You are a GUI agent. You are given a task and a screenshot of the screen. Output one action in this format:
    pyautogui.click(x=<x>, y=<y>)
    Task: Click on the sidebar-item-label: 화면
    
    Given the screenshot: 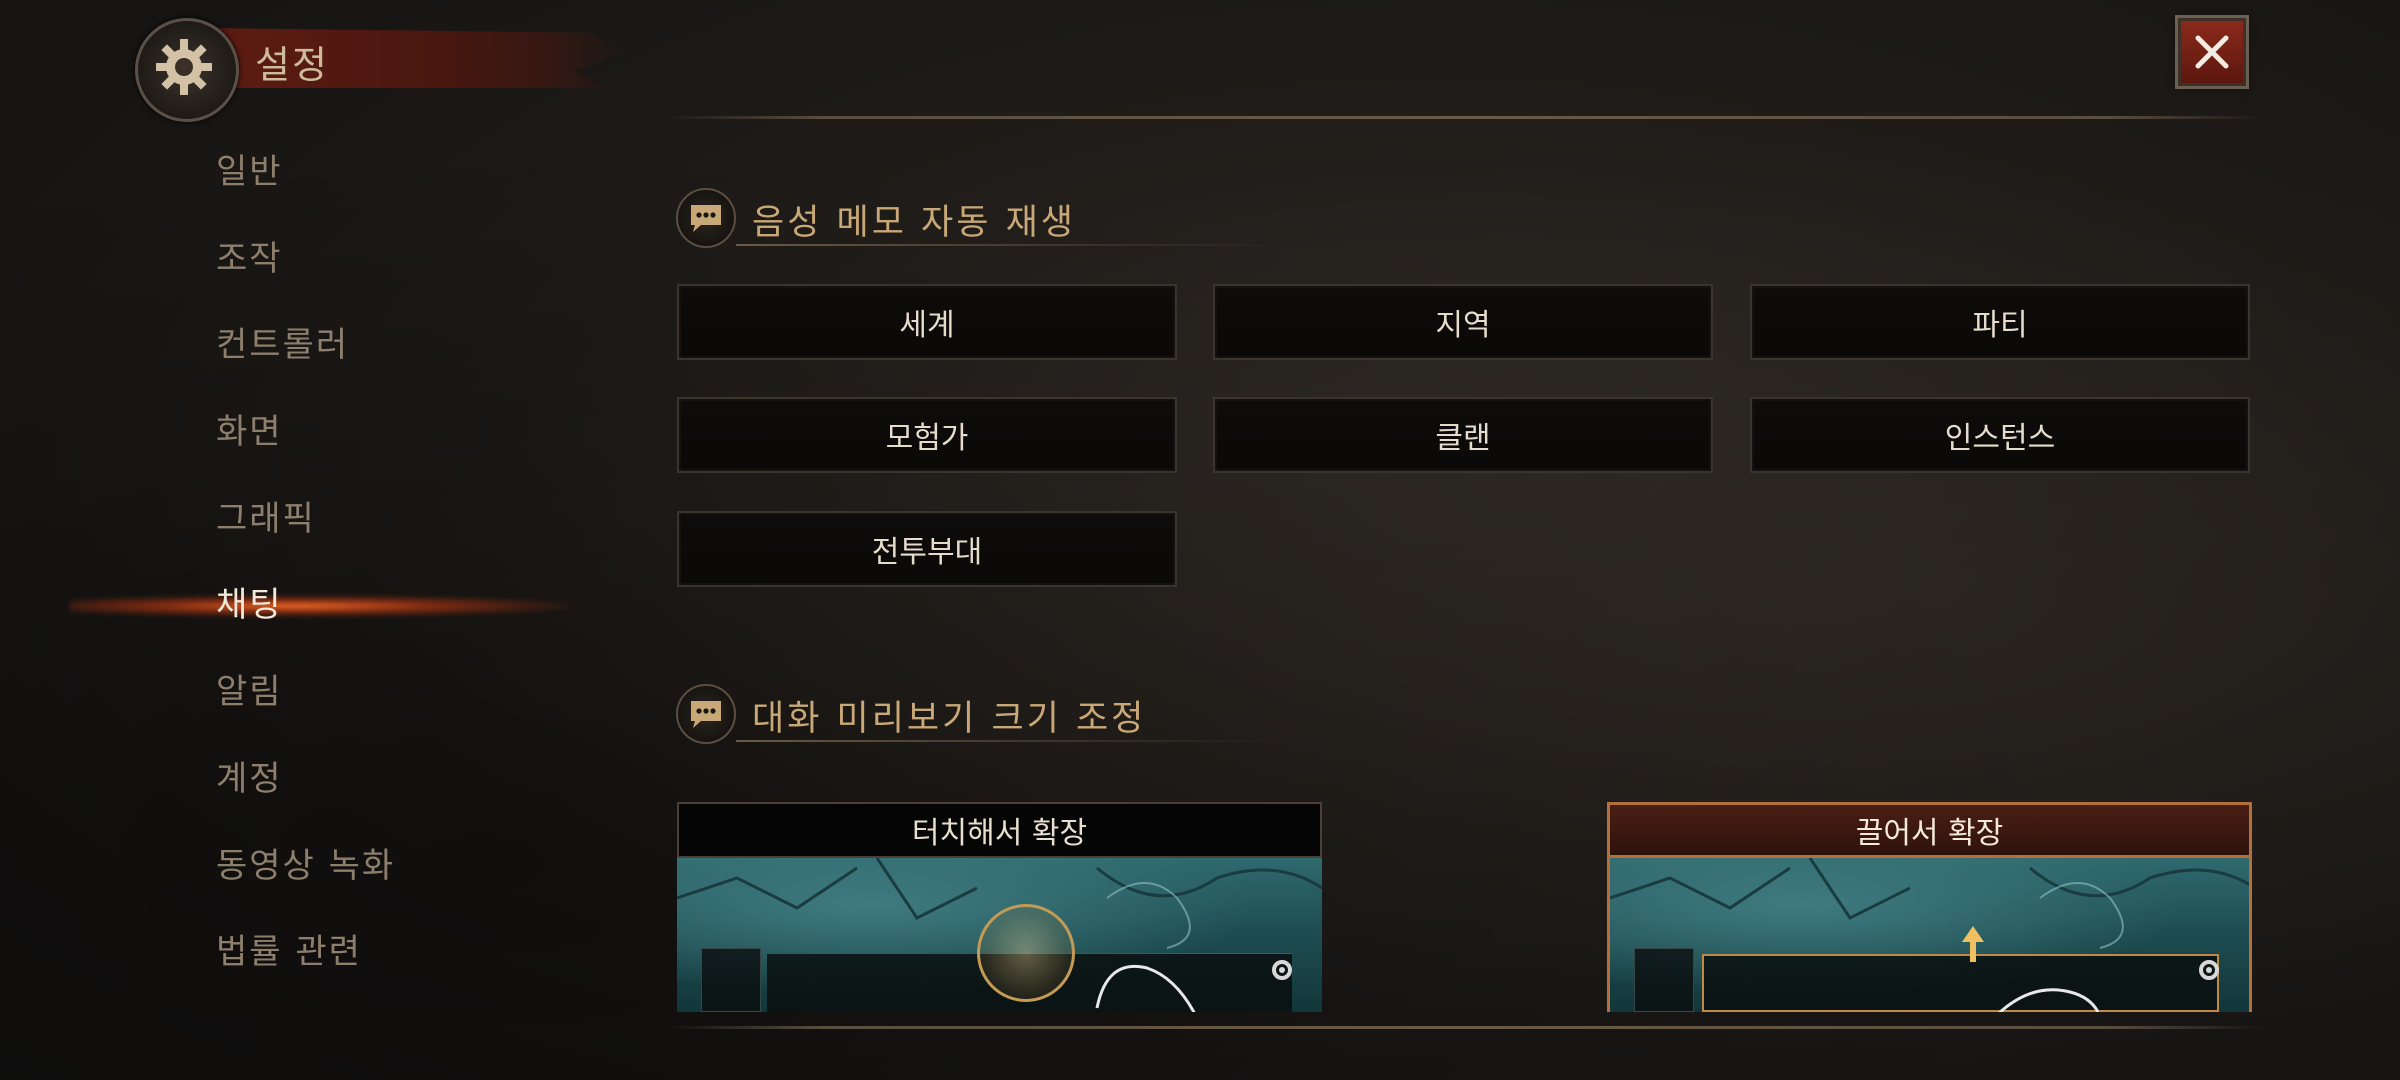 What is the action you would take?
    pyautogui.click(x=249, y=432)
    